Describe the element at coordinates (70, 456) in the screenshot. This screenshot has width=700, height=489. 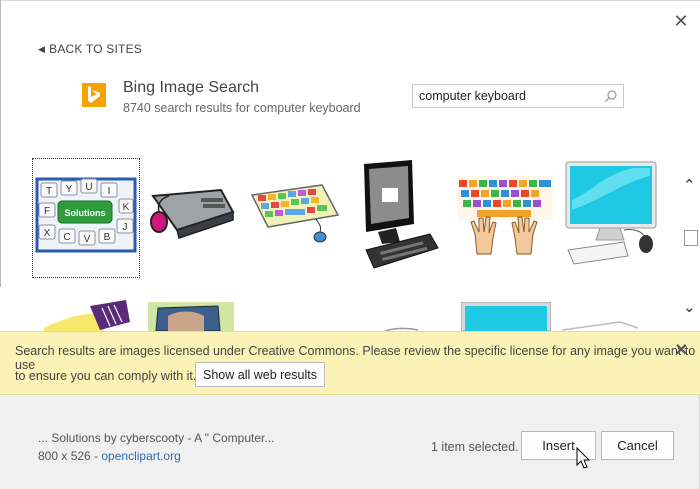
I see `image-dimensions: 800 x 526 -` at that location.